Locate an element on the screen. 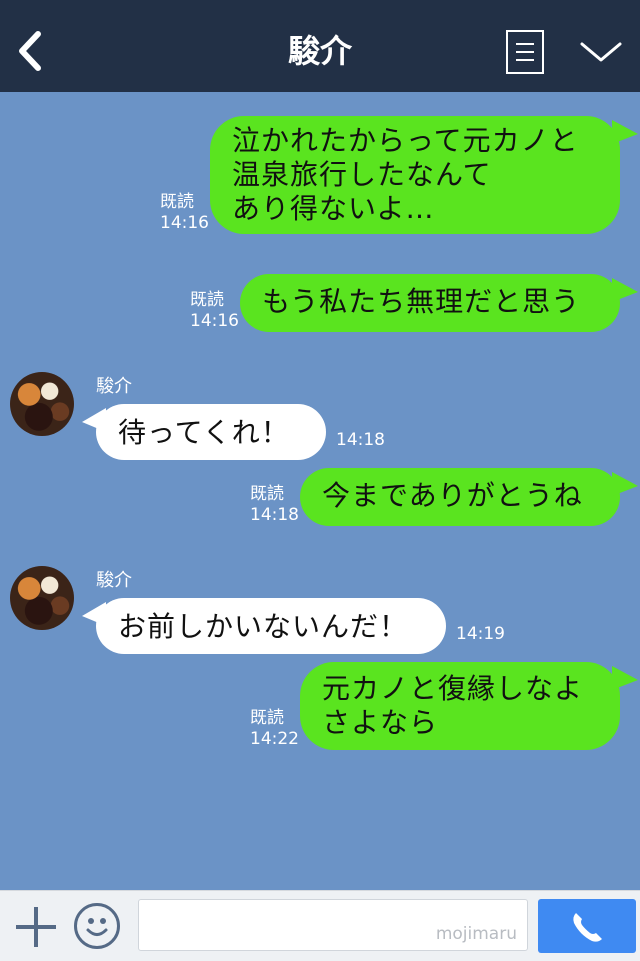  call-button is located at coordinates (587, 926).